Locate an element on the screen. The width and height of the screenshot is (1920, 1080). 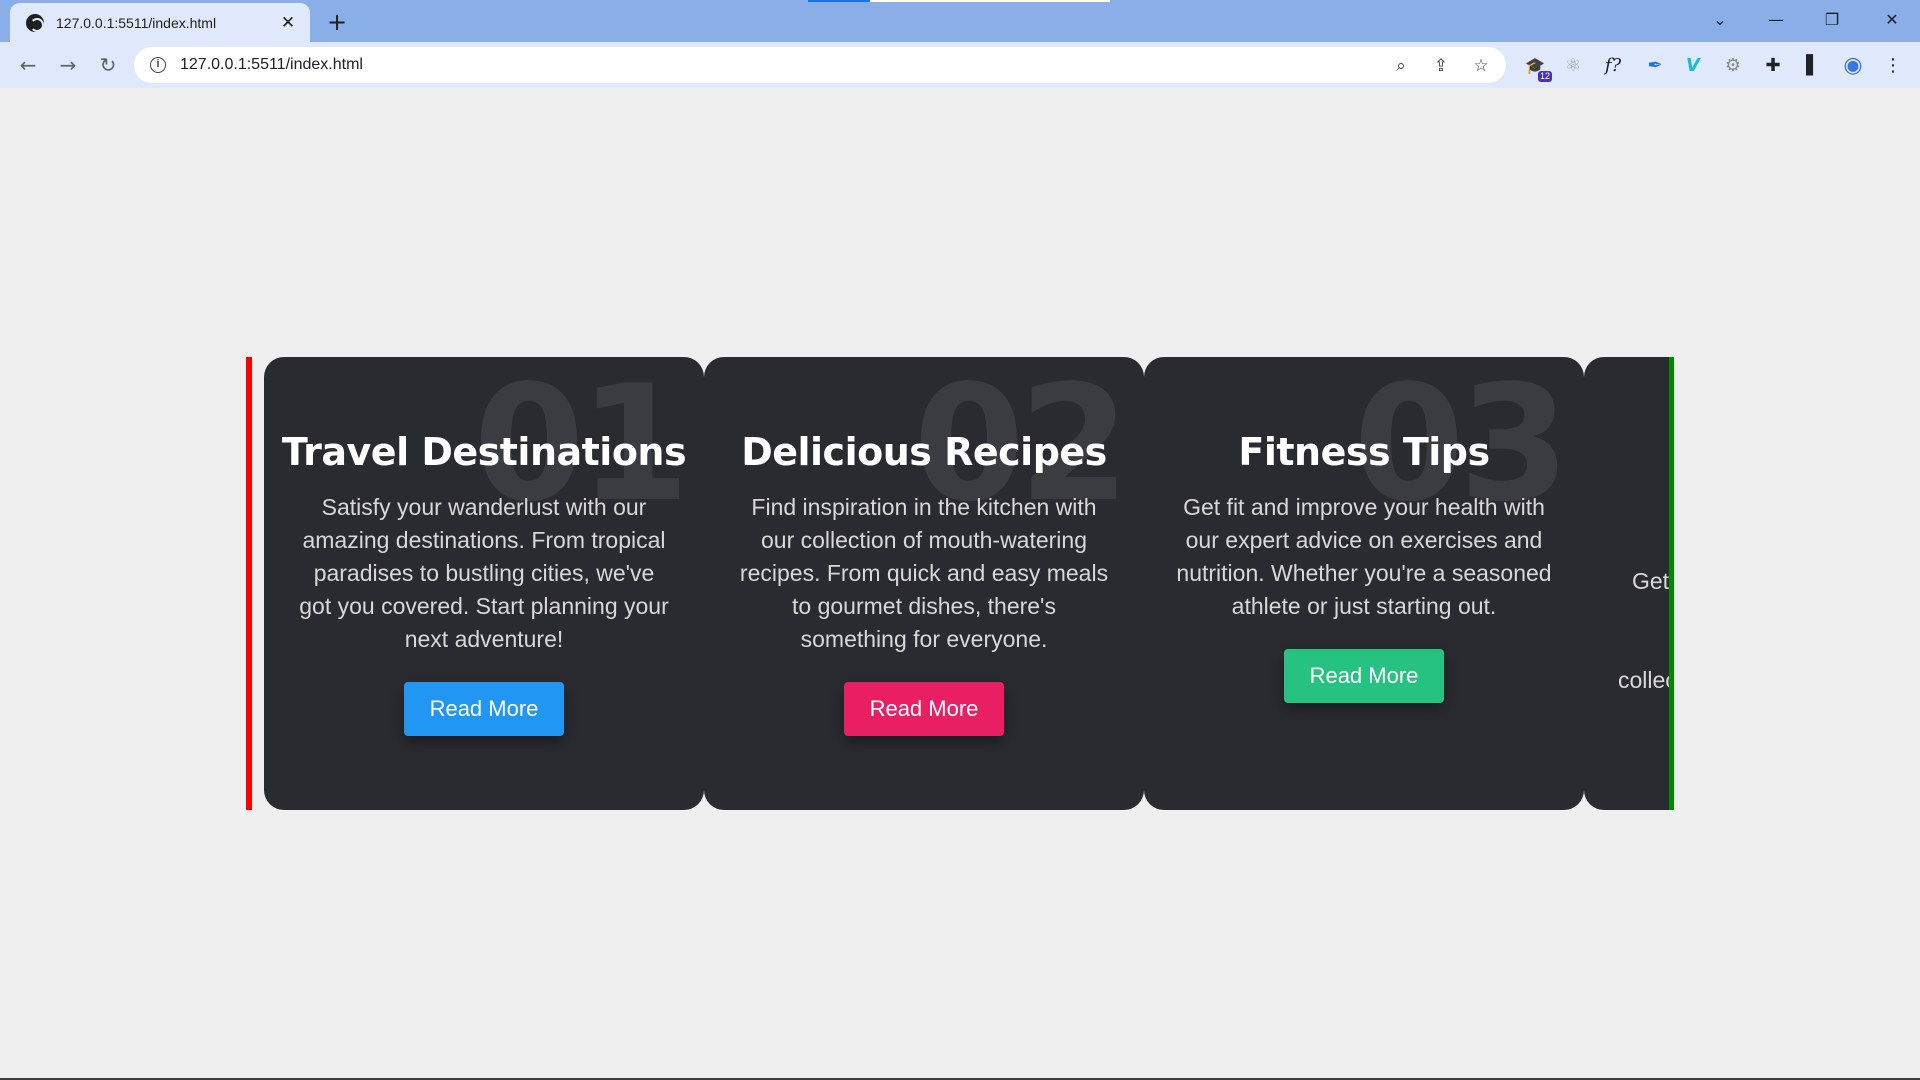
tab-close-icon: ✕ is located at coordinates (288, 23).